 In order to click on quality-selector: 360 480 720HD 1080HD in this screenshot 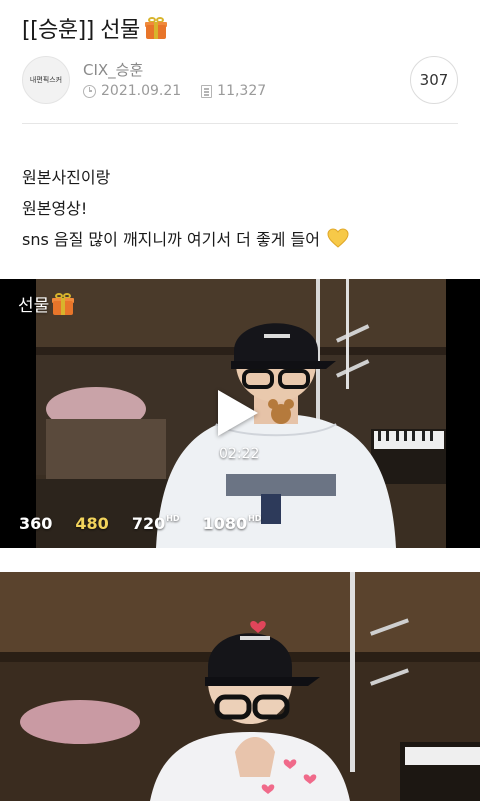, I will do `click(151, 523)`.